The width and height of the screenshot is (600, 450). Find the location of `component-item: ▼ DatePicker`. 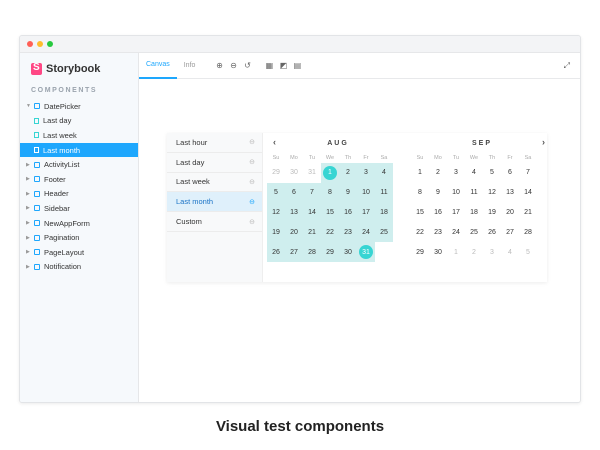

component-item: ▼ DatePicker is located at coordinates (79, 106).